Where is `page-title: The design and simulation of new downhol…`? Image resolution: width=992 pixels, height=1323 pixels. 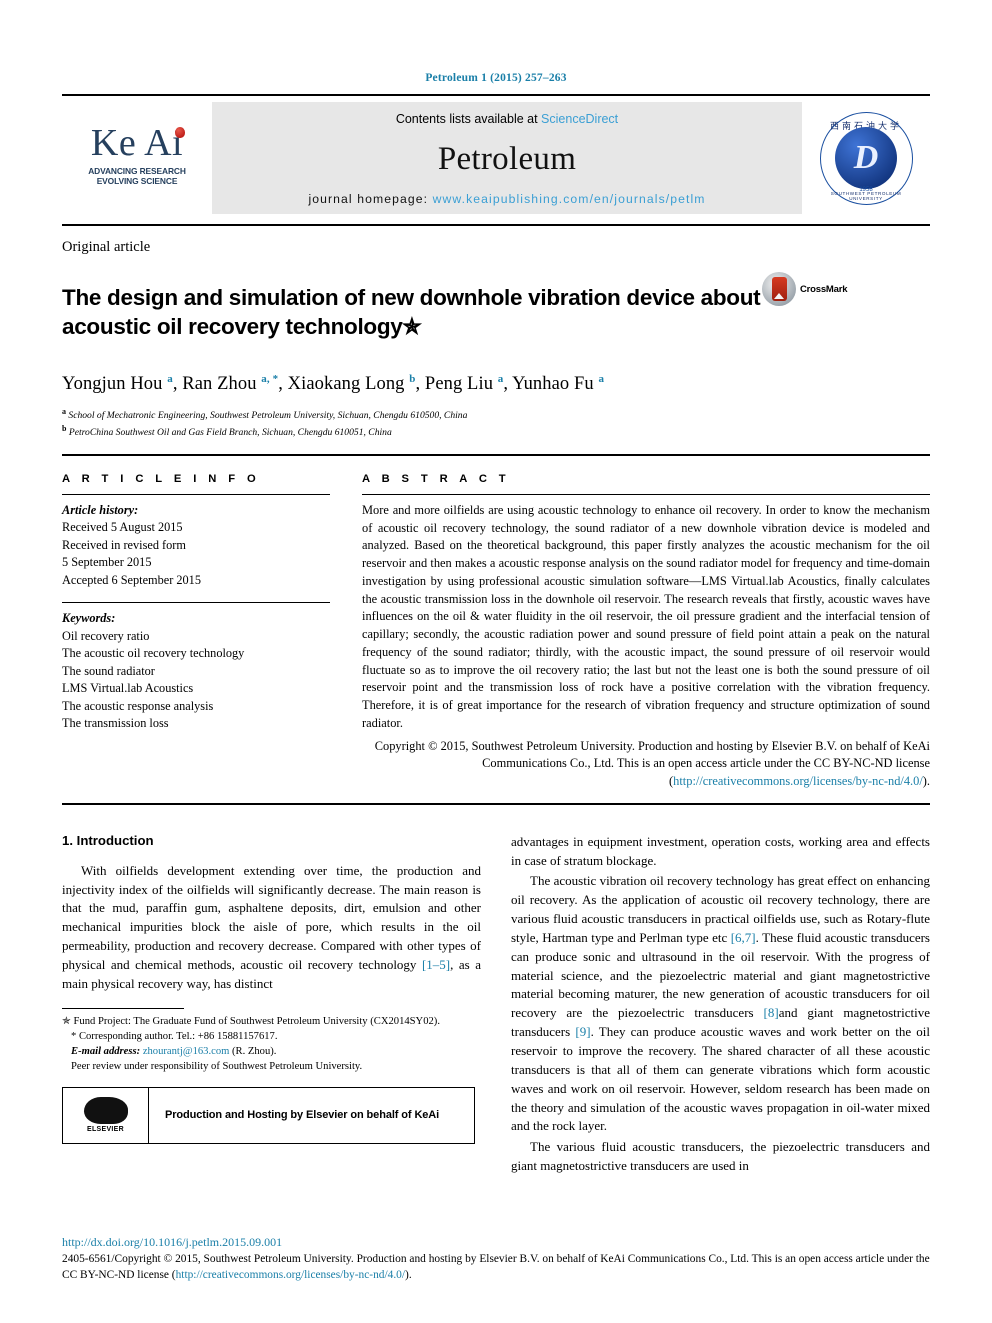 page-title: The design and simulation of new downhol… is located at coordinates (411, 312).